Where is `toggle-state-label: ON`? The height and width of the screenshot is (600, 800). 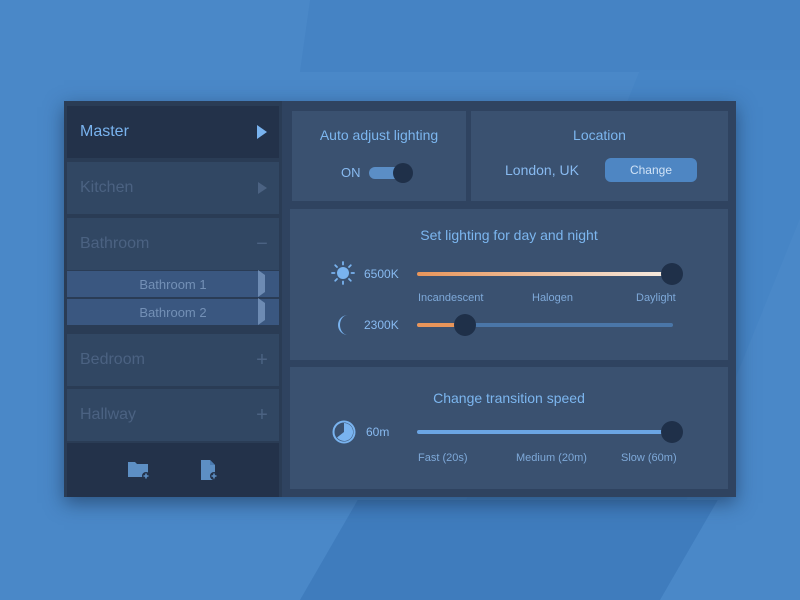 toggle-state-label: ON is located at coordinates (351, 172).